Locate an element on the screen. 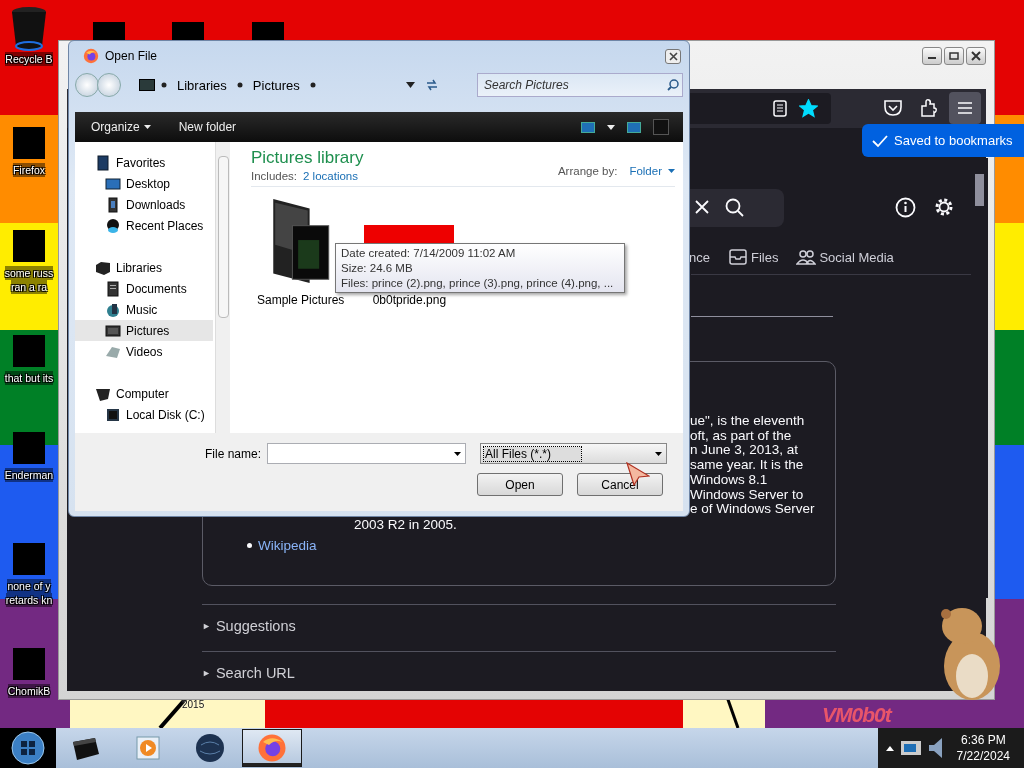 Image resolution: width=1024 pixels, height=768 pixels. open-button: Open is located at coordinates (520, 484).